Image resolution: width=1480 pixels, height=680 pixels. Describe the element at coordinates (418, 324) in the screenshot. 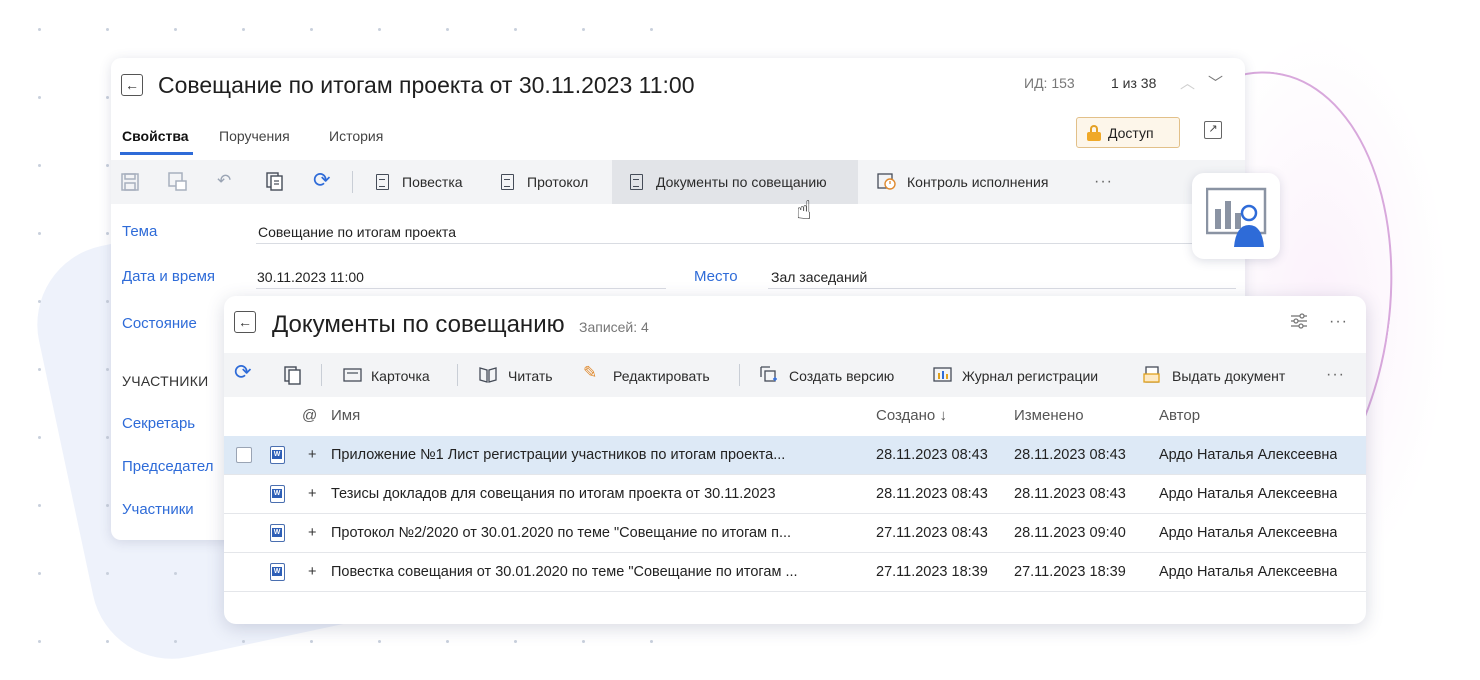

I see `documents-title: Документы по совещанию` at that location.